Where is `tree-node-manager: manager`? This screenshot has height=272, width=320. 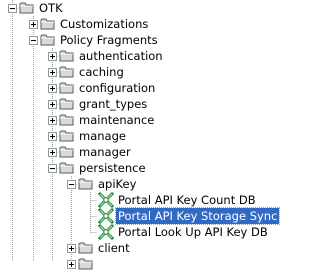 tree-node-manager: manager is located at coordinates (159, 152).